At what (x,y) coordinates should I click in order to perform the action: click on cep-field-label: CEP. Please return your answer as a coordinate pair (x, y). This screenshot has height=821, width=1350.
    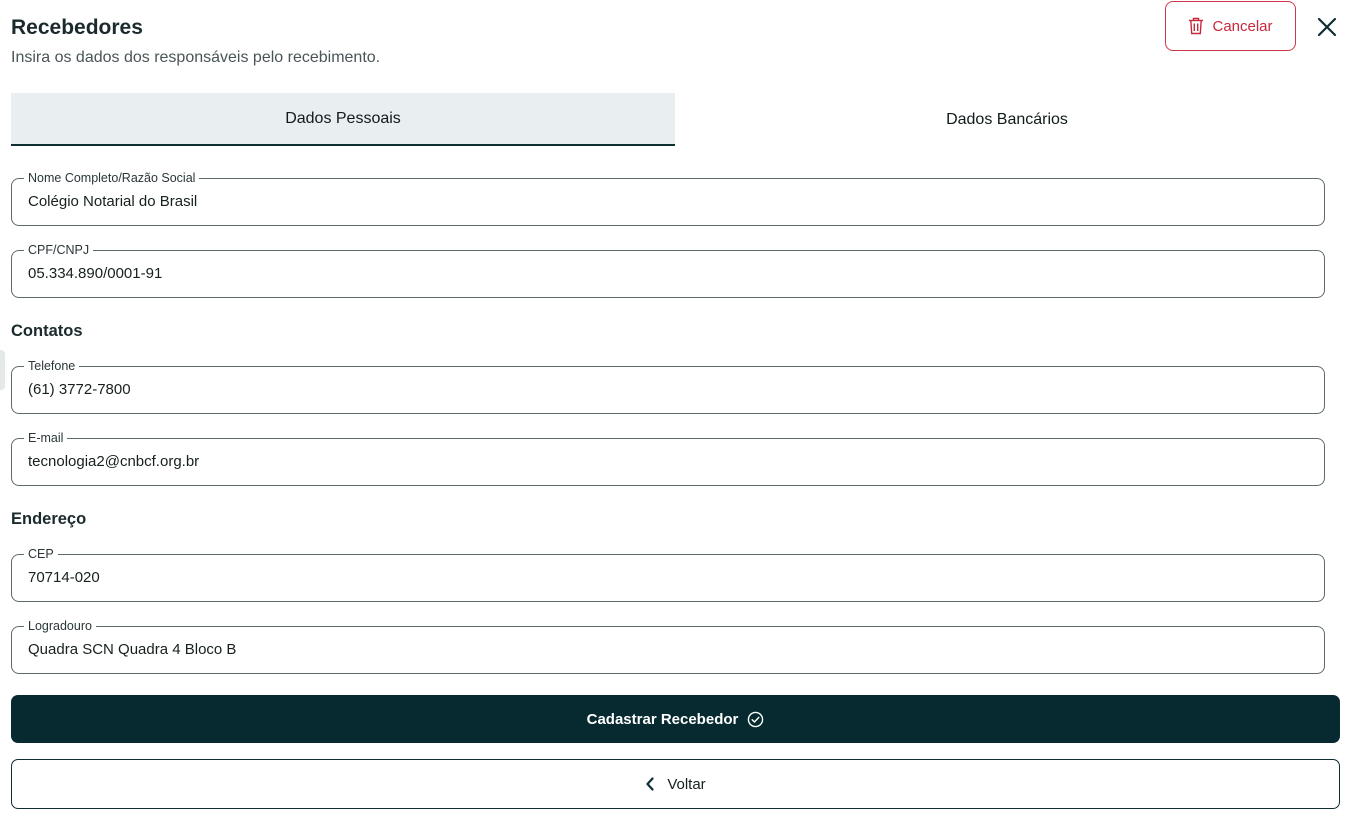
    Looking at the image, I should click on (41, 554).